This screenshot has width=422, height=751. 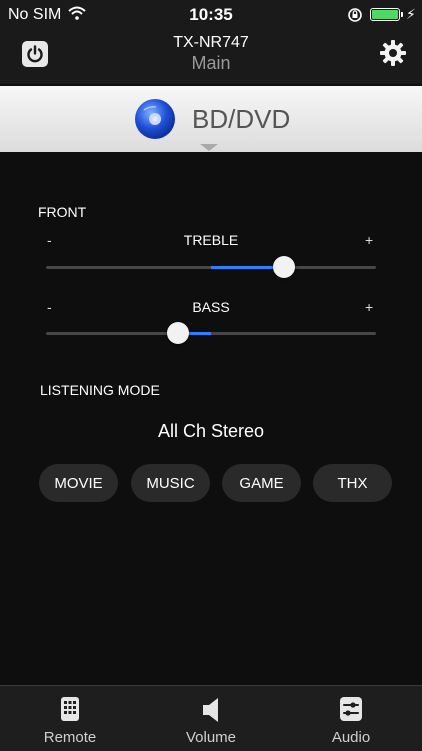 What do you see at coordinates (70, 737) in the screenshot?
I see `tab-remote-label: Remote` at bounding box center [70, 737].